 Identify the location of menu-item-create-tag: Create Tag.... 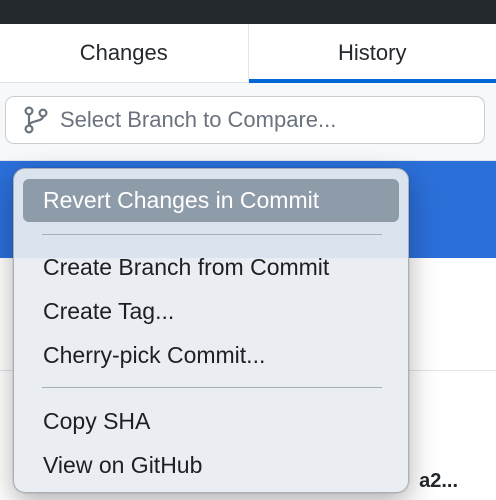
(211, 311).